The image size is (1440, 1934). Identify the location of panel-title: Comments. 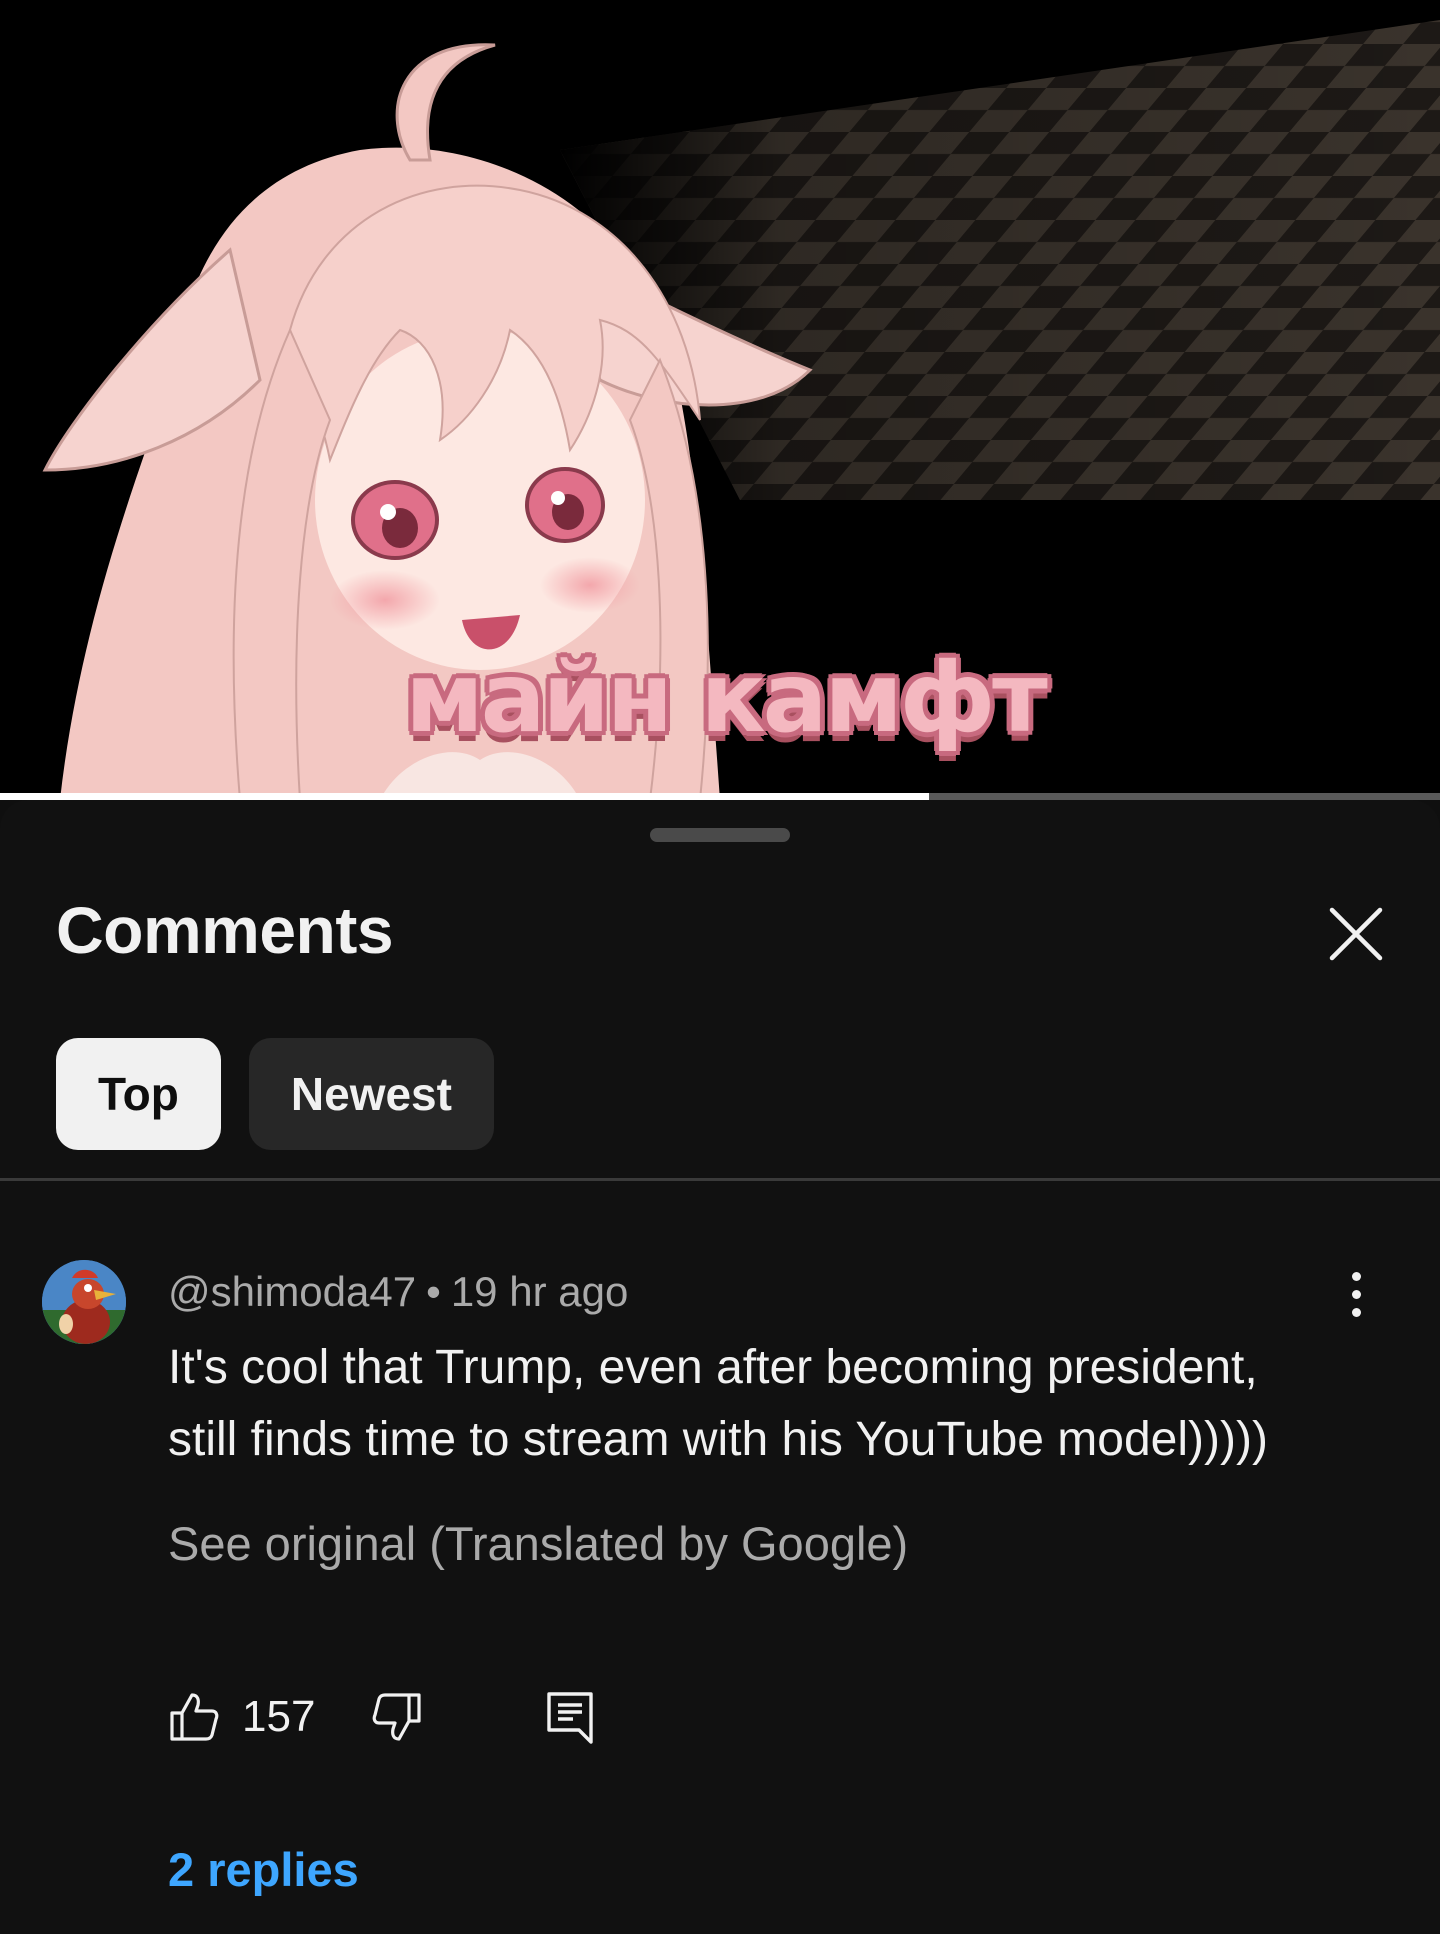
(225, 930).